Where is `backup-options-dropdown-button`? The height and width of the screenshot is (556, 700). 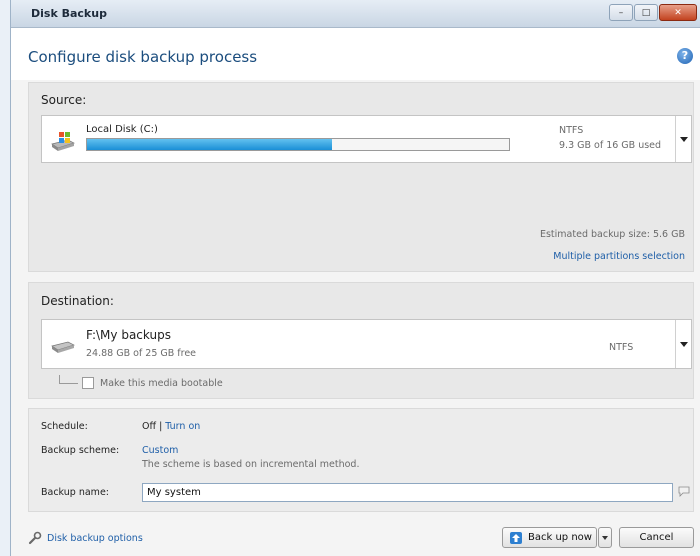 backup-options-dropdown-button is located at coordinates (605, 537).